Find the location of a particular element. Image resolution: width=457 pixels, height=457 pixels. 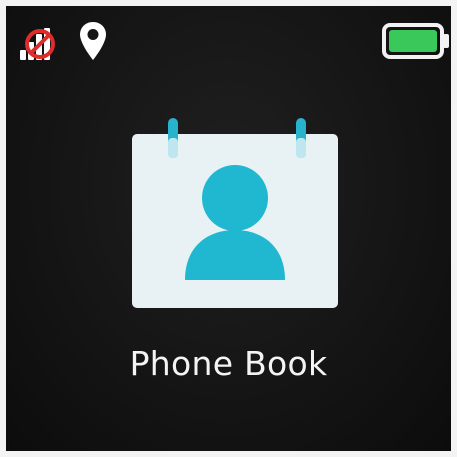

signal-no-sim-icon is located at coordinates (37, 44).